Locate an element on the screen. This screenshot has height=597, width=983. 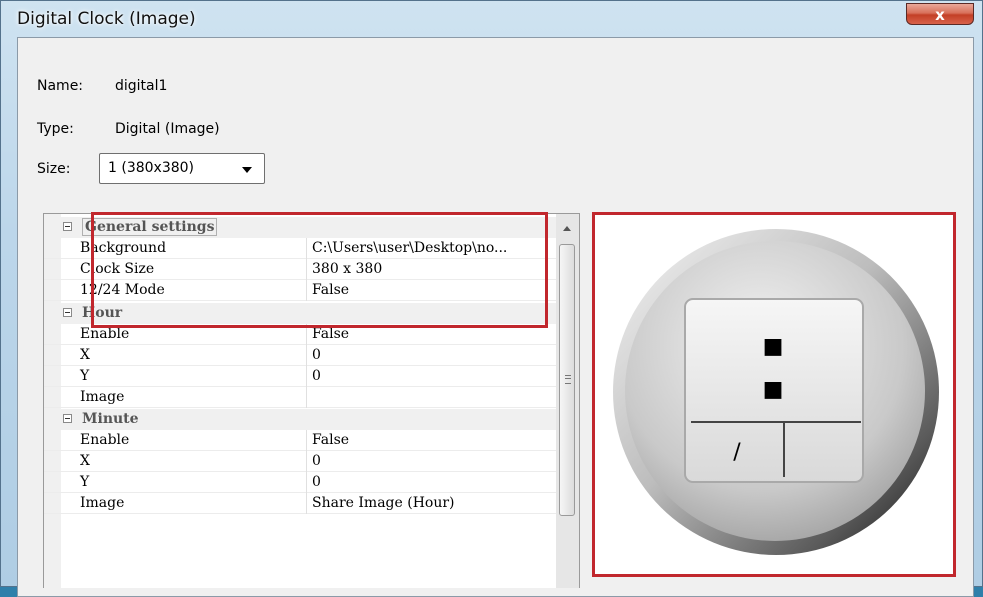
type-label: Type: is located at coordinates (55, 129).